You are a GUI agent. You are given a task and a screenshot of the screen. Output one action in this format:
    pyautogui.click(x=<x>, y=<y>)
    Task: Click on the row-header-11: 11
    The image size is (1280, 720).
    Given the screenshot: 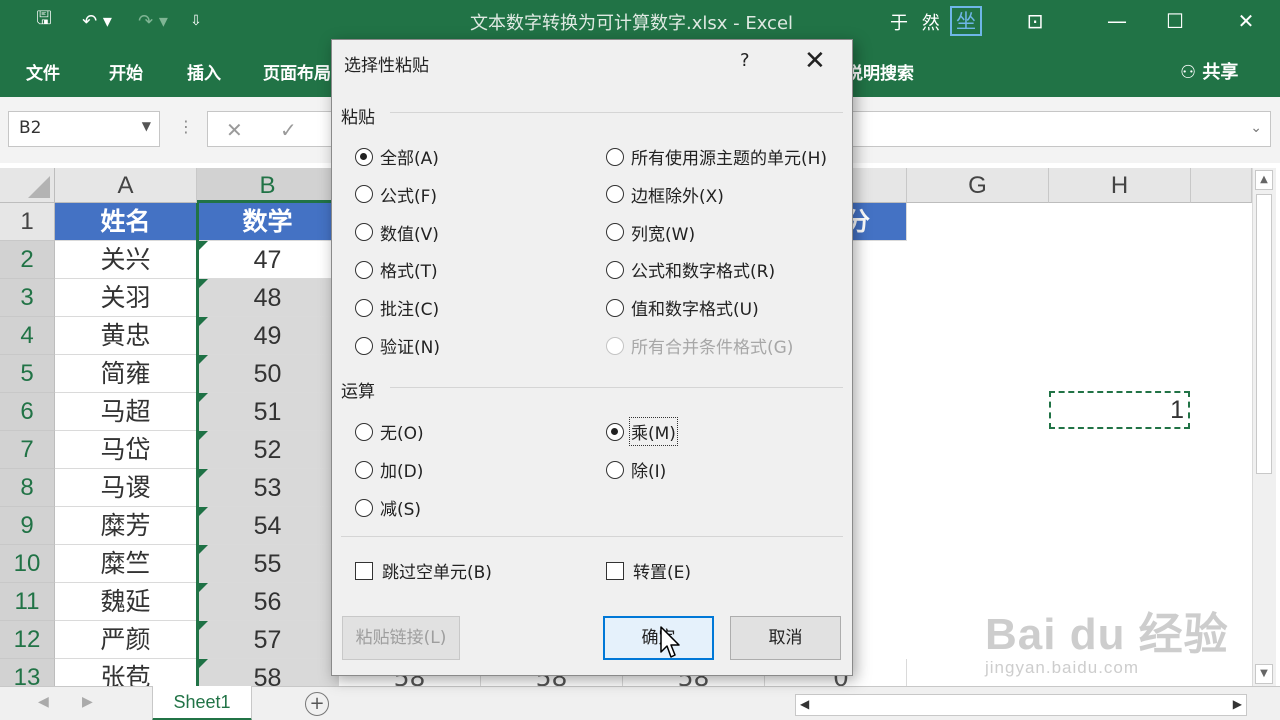 What is the action you would take?
    pyautogui.click(x=27, y=602)
    